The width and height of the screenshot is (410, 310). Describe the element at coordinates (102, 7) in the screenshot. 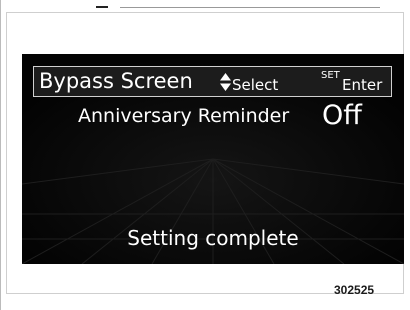

I see `cropped-text-mark` at that location.